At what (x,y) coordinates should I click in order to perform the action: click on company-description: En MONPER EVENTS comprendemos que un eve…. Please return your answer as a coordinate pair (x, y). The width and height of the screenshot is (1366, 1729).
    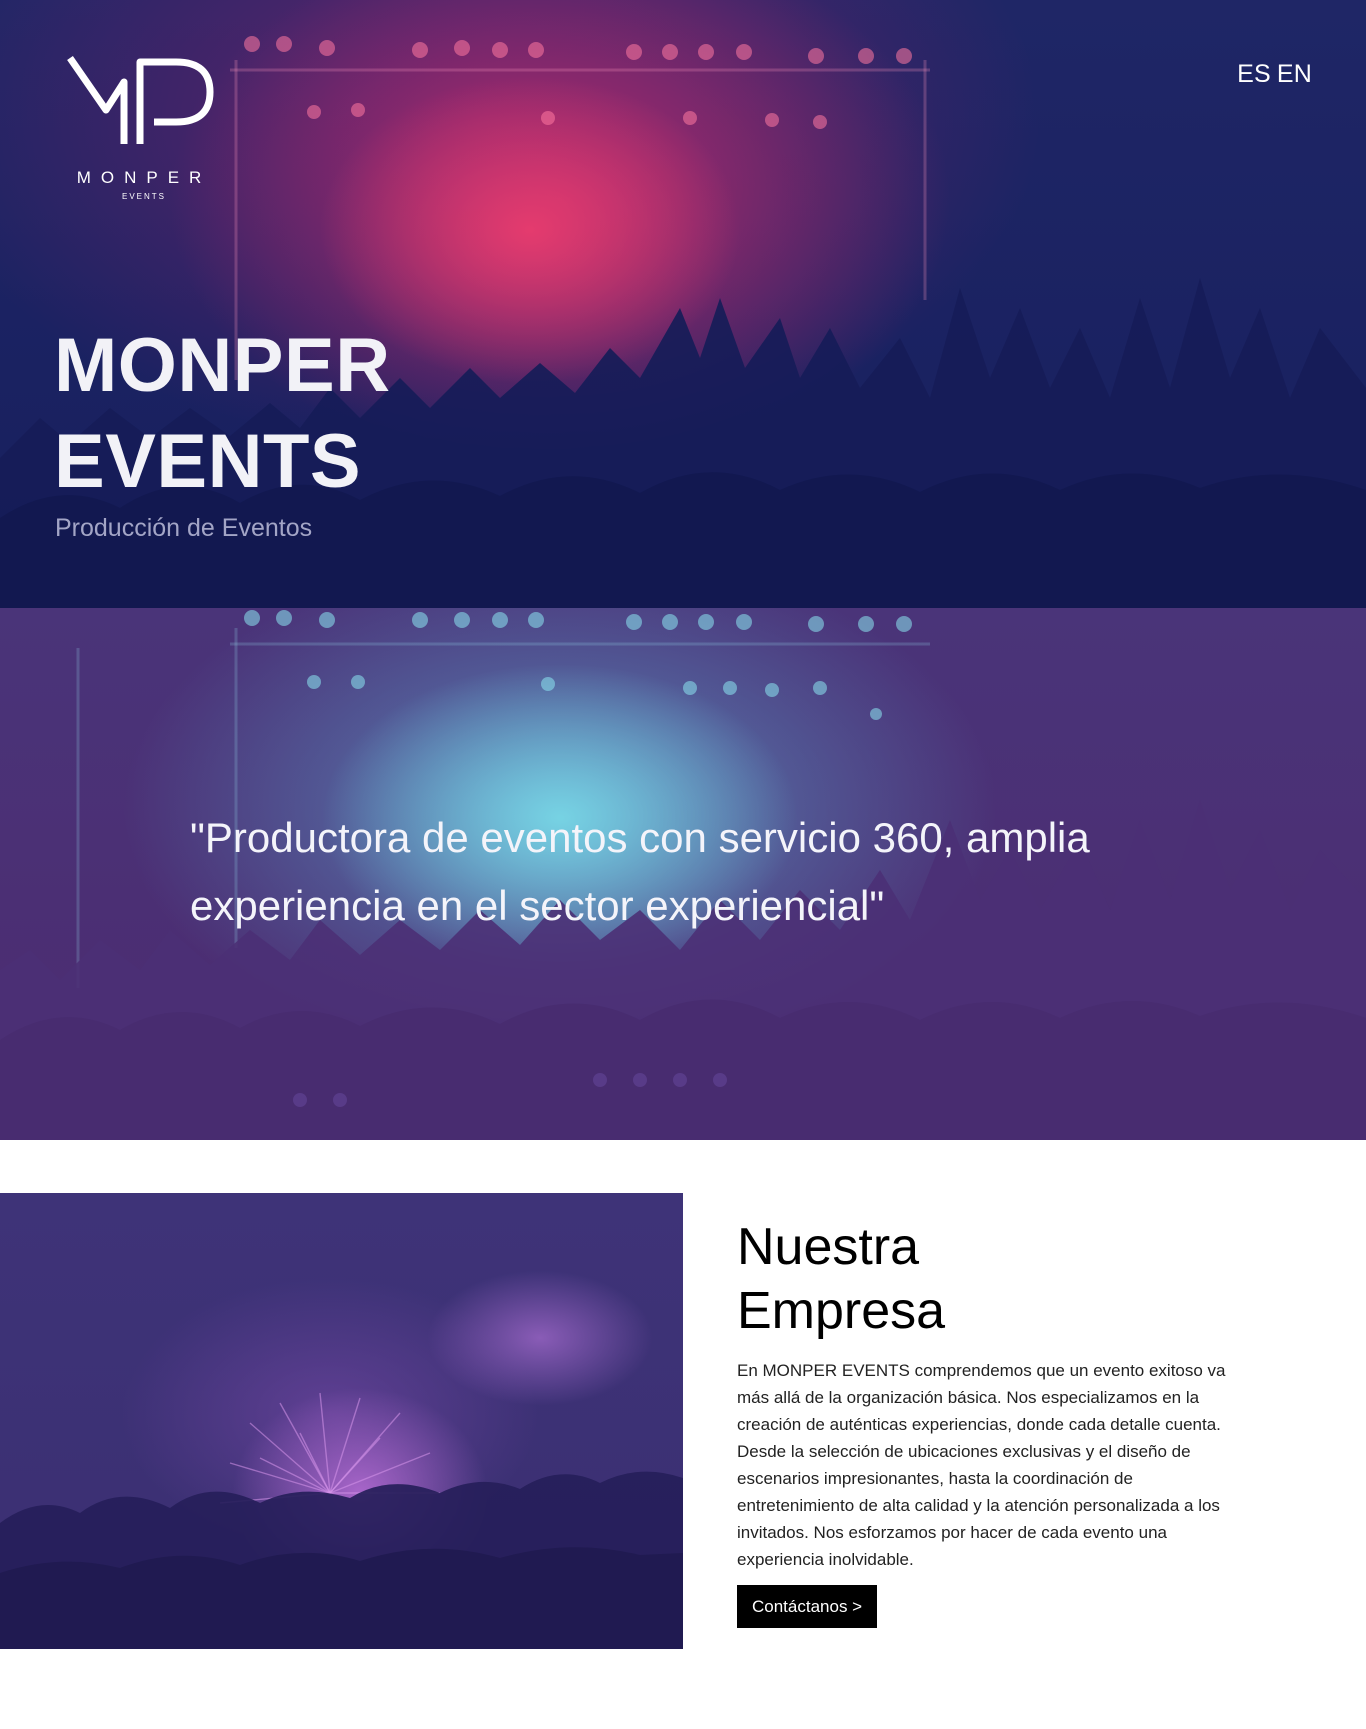
    Looking at the image, I should click on (981, 1465).